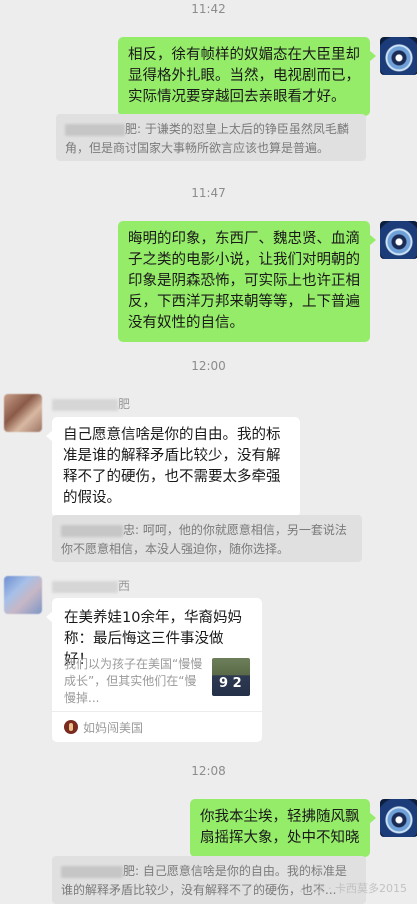 The image size is (417, 904). What do you see at coordinates (207, 538) in the screenshot?
I see `quoted-reply: 忠: 呵呵，他的你就愿意相信，另一套说法你不愿意相信，本没人强迫你，随你选择。` at bounding box center [207, 538].